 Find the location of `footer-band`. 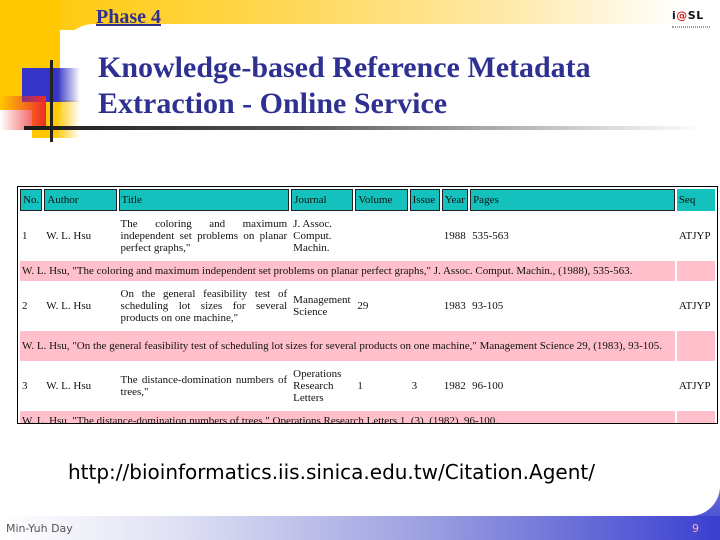

footer-band is located at coordinates (360, 528).